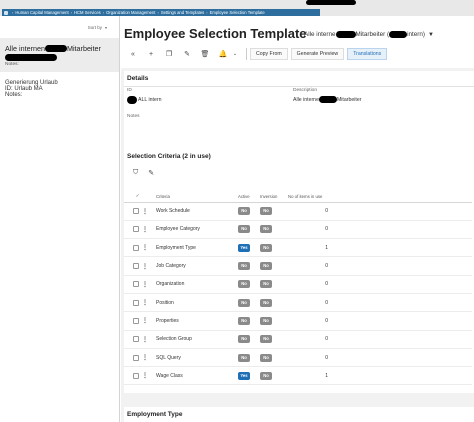  Describe the element at coordinates (369, 34) in the screenshot. I see `template-selector: Alle interne Mitarbeiter ( intern) ▼` at that location.